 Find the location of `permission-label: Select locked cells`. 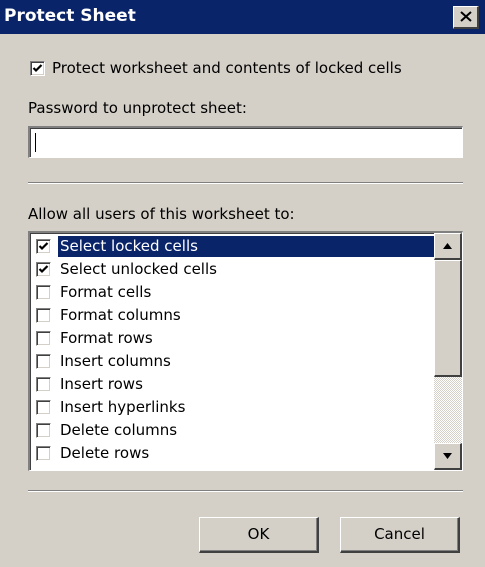

permission-label: Select locked cells is located at coordinates (246, 246).